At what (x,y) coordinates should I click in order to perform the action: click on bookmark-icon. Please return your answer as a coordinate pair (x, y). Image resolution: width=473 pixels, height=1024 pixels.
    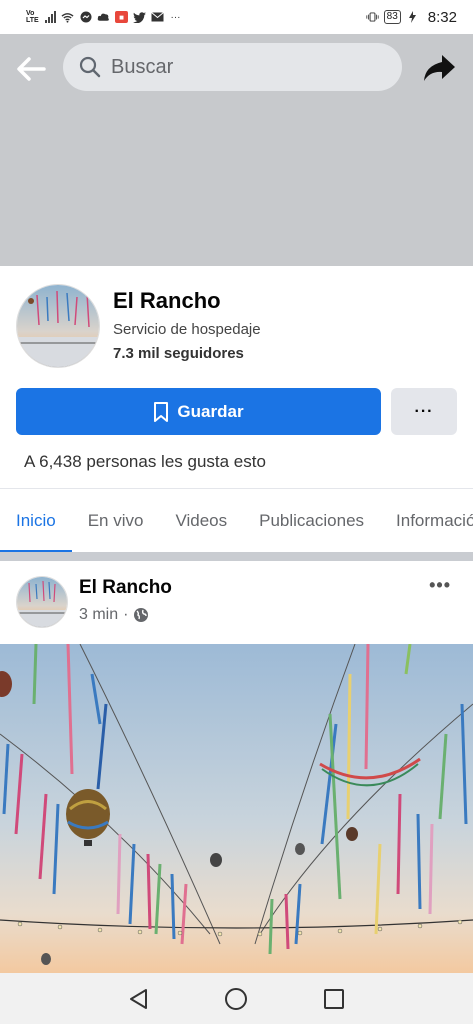
    Looking at the image, I should click on (161, 411).